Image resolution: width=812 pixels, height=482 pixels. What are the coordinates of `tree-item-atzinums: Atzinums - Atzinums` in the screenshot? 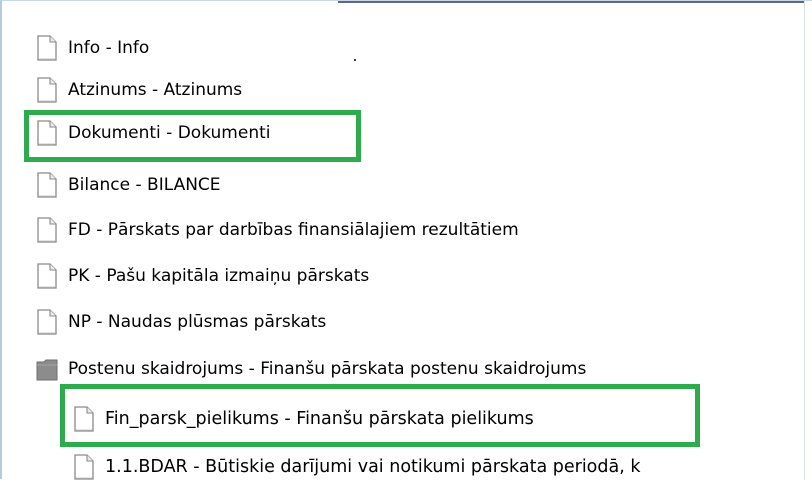 It's located at (139, 90).